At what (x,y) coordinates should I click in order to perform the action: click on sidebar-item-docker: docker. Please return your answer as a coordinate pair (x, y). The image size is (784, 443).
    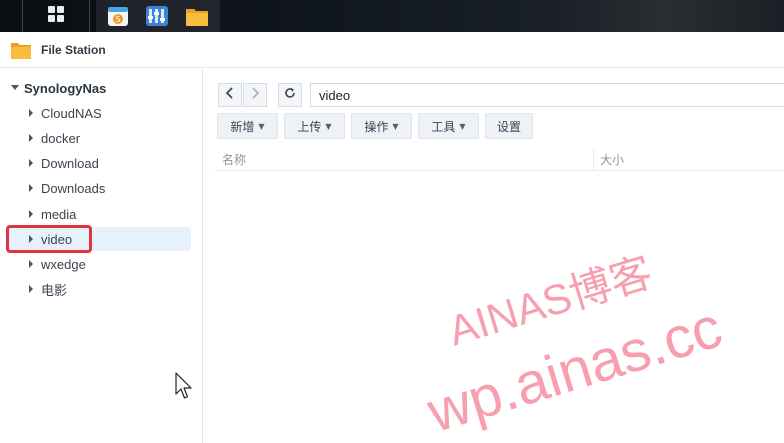
    Looking at the image, I should click on (98, 138).